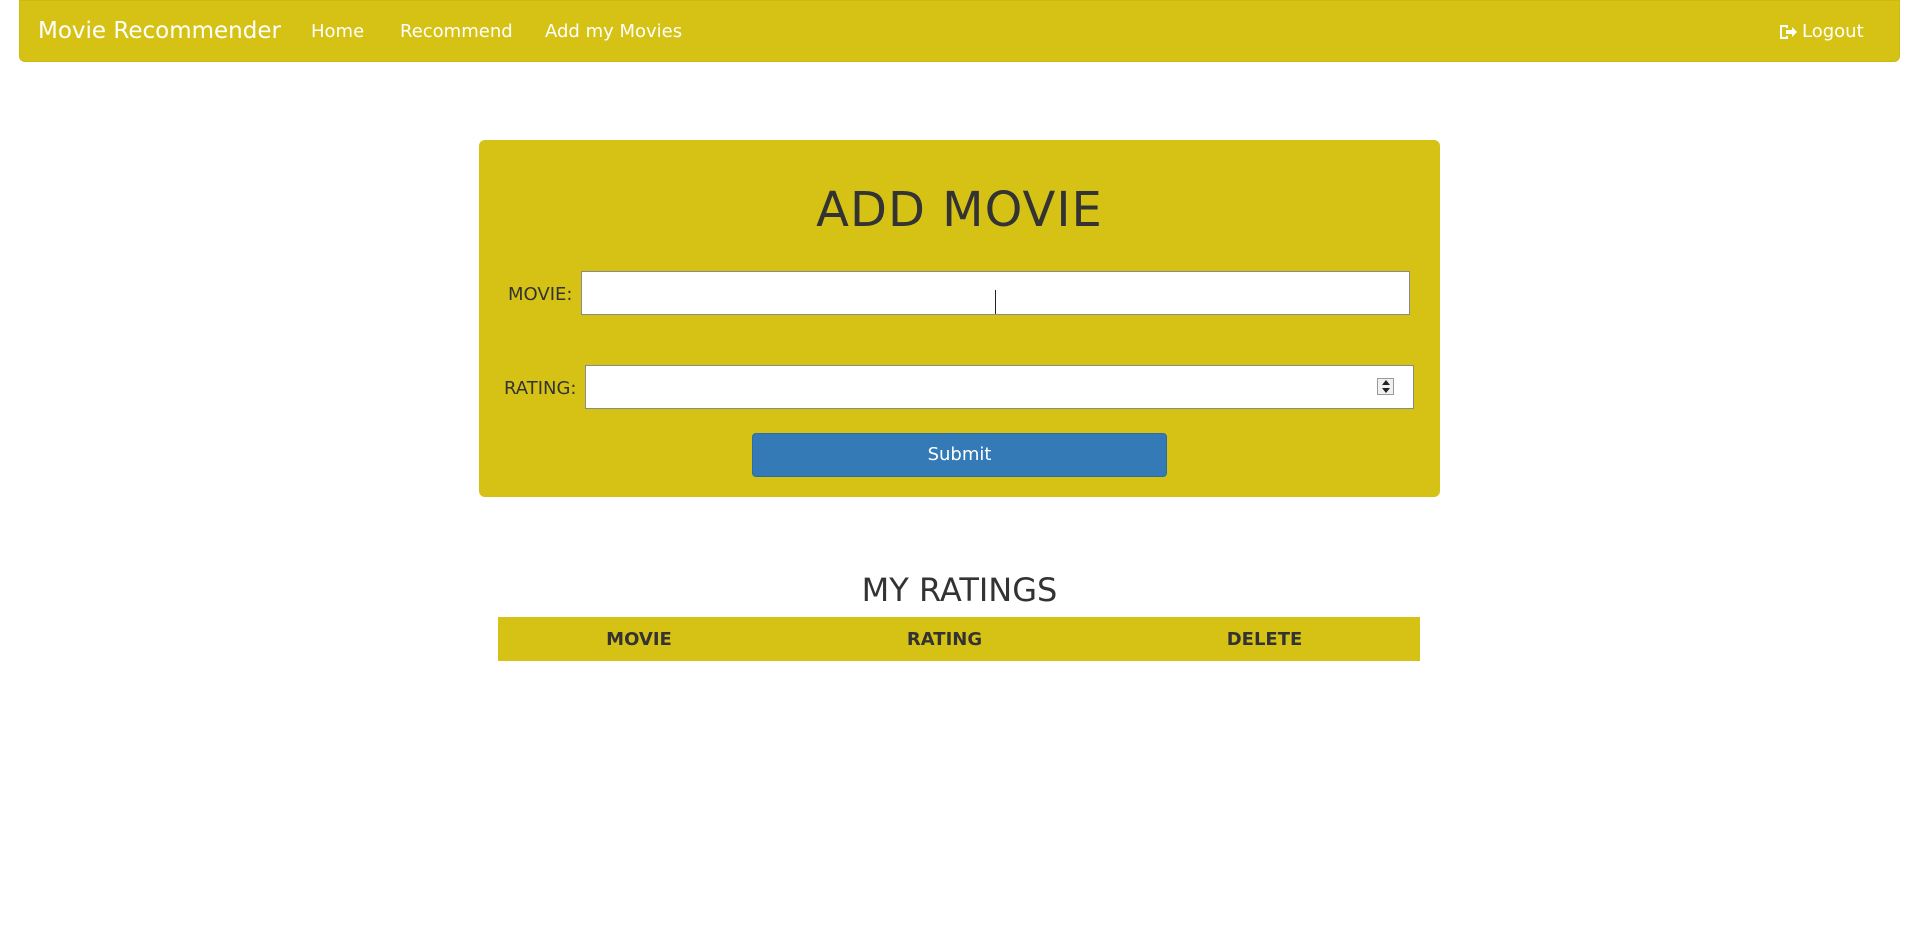 The image size is (1919, 931). Describe the element at coordinates (1264, 639) in the screenshot. I see `column-header-delete: DELETE` at that location.